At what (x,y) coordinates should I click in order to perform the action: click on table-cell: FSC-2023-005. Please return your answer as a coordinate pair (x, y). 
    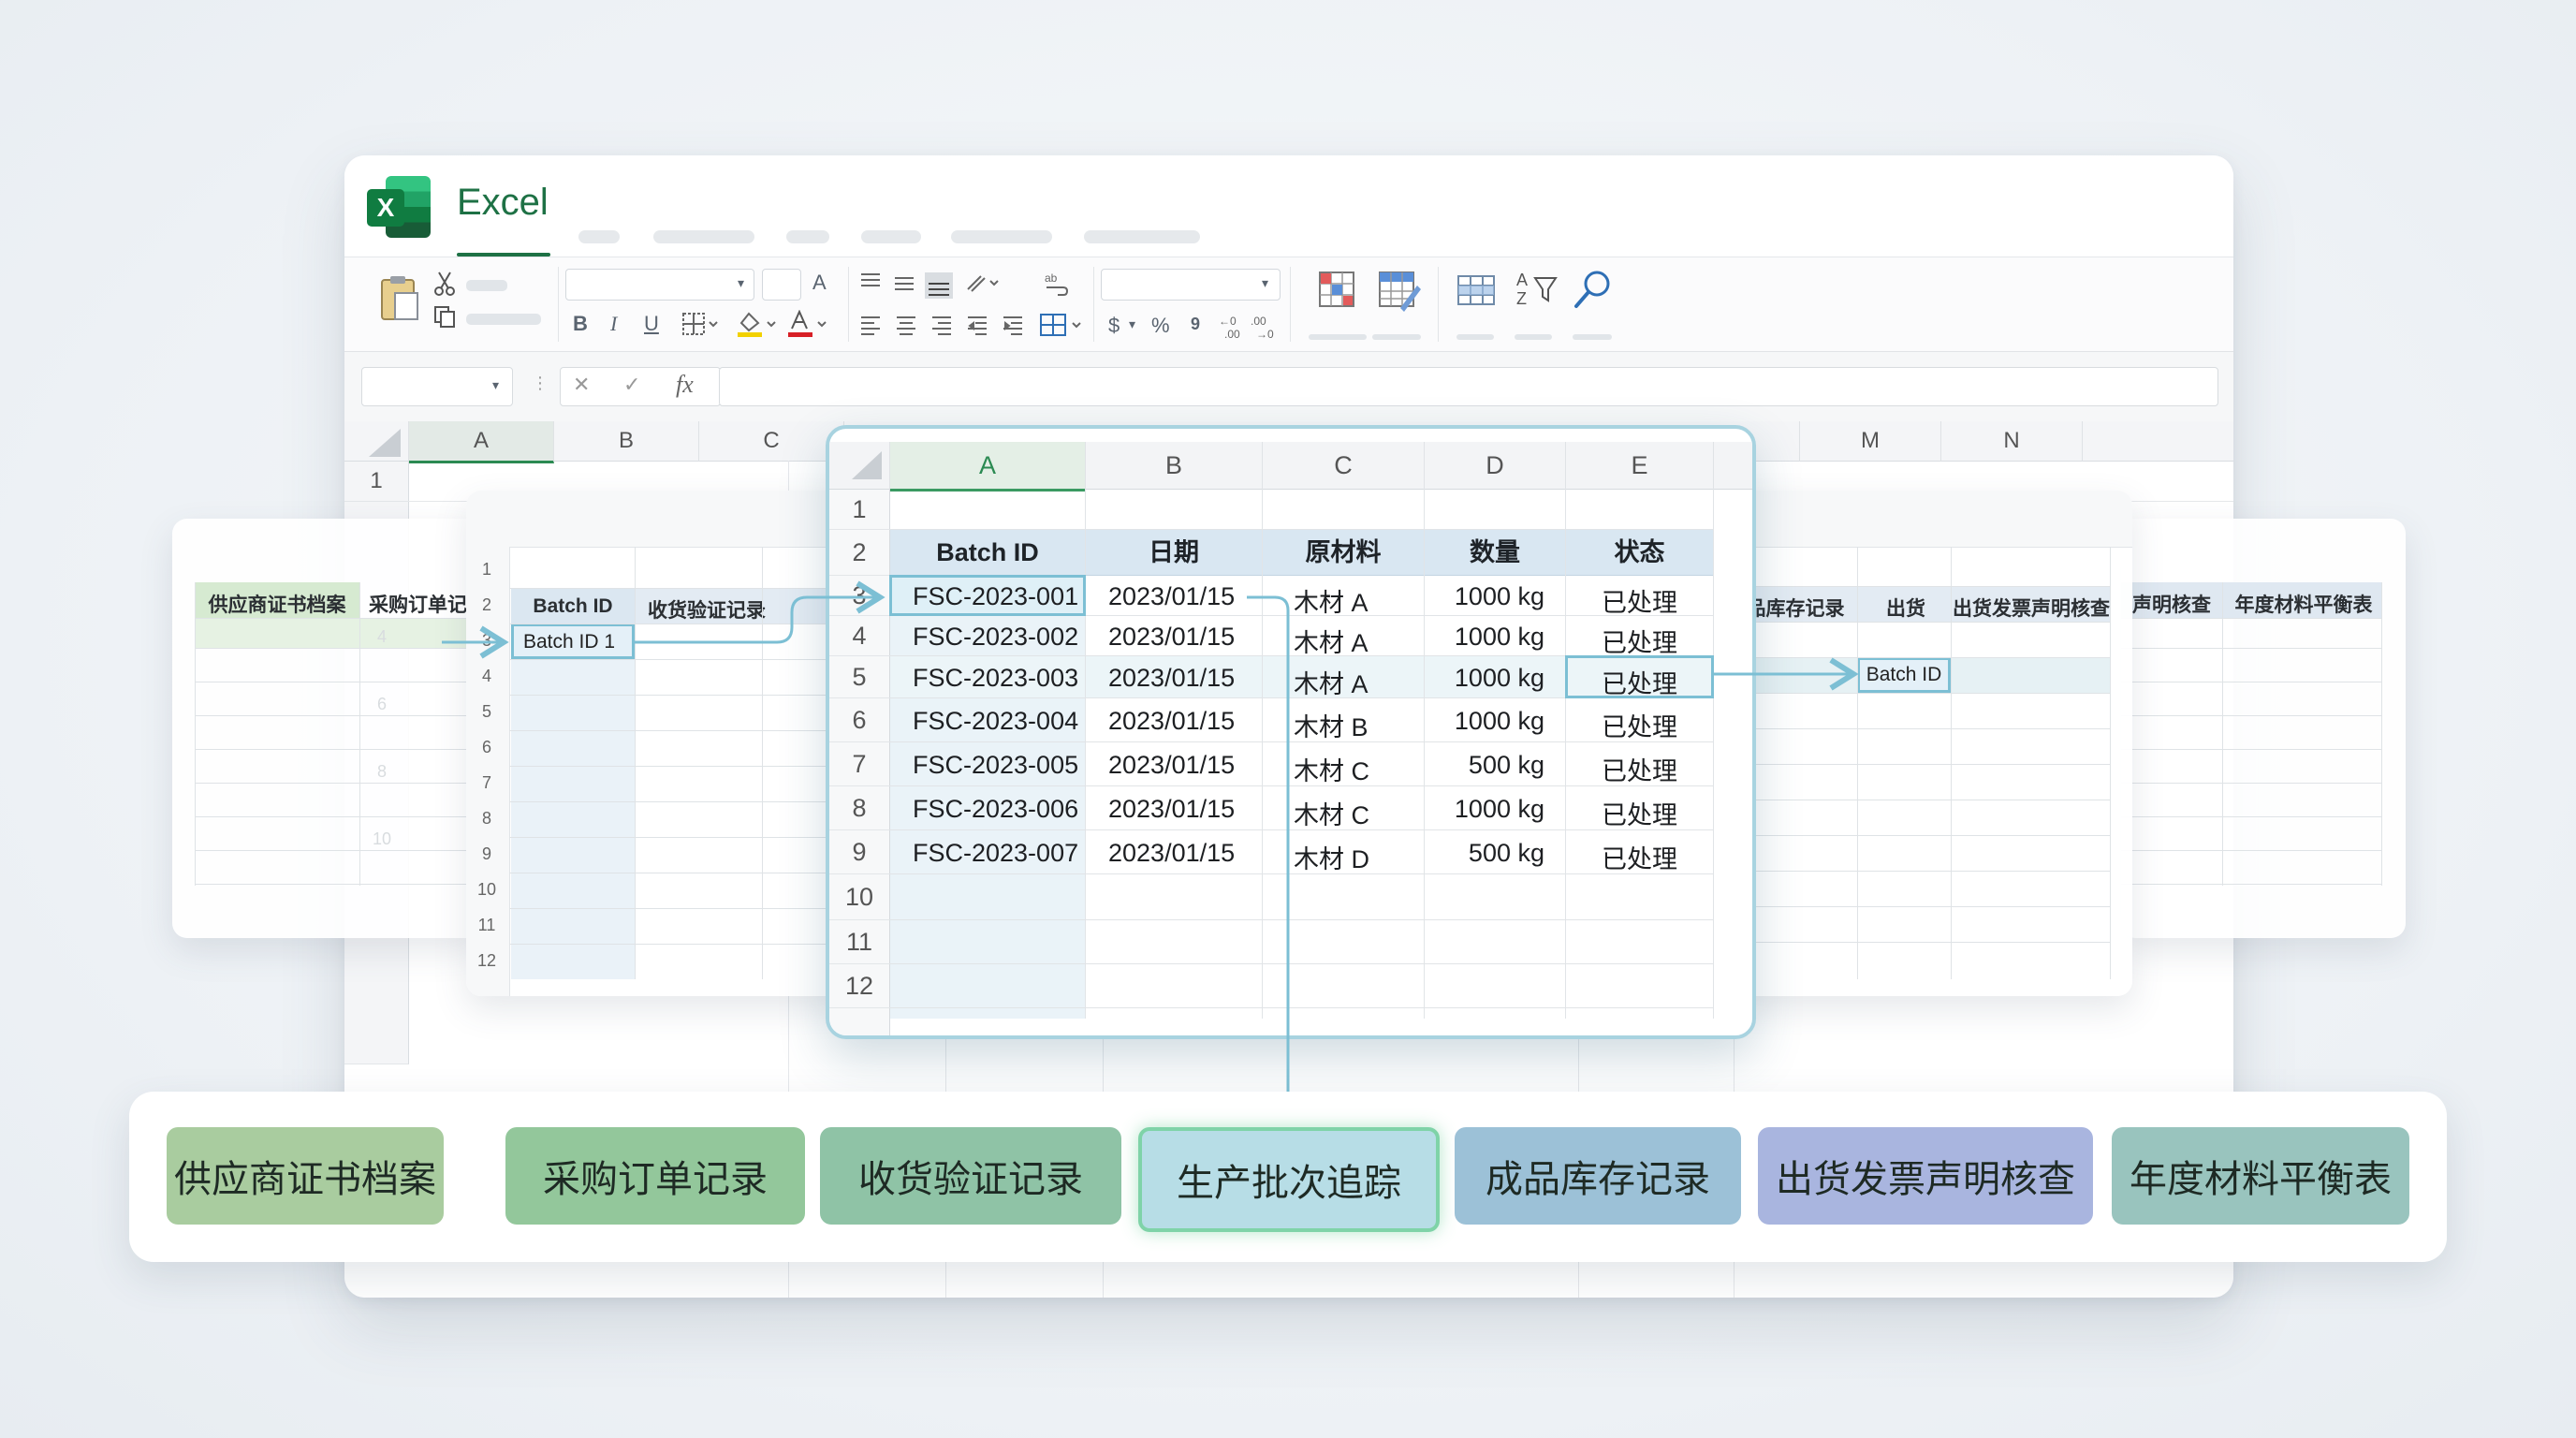
    Looking at the image, I should click on (995, 765).